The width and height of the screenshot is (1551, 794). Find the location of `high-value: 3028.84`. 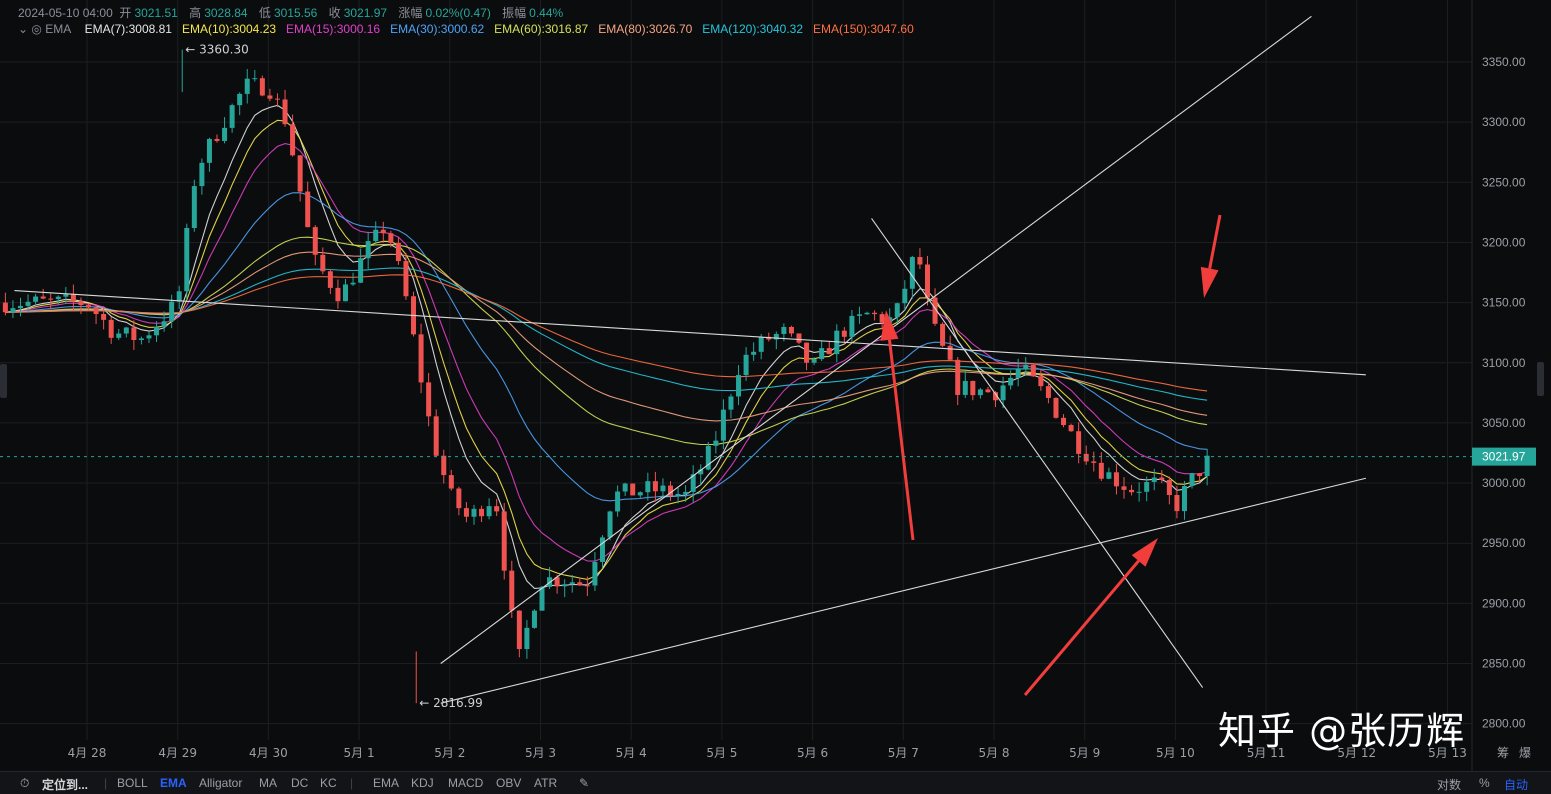

high-value: 3028.84 is located at coordinates (226, 13).